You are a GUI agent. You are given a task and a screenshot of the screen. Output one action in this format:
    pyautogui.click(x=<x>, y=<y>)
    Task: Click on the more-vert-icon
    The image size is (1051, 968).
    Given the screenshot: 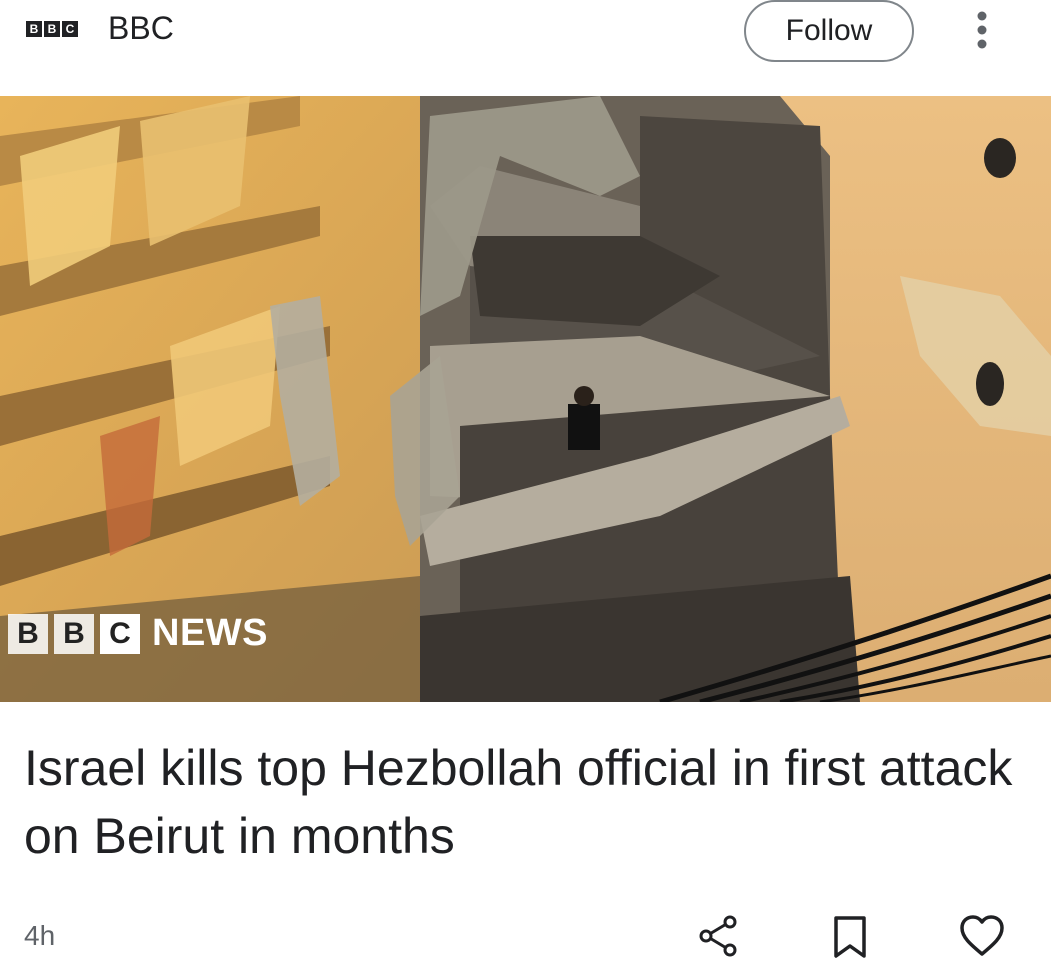 What is the action you would take?
    pyautogui.click(x=982, y=30)
    